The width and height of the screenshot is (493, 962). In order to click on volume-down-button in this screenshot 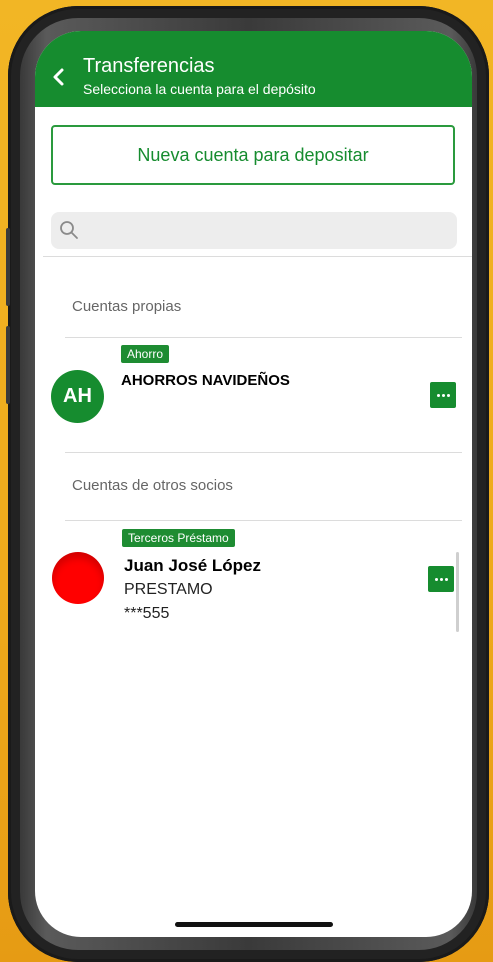, I will do `click(8, 365)`.